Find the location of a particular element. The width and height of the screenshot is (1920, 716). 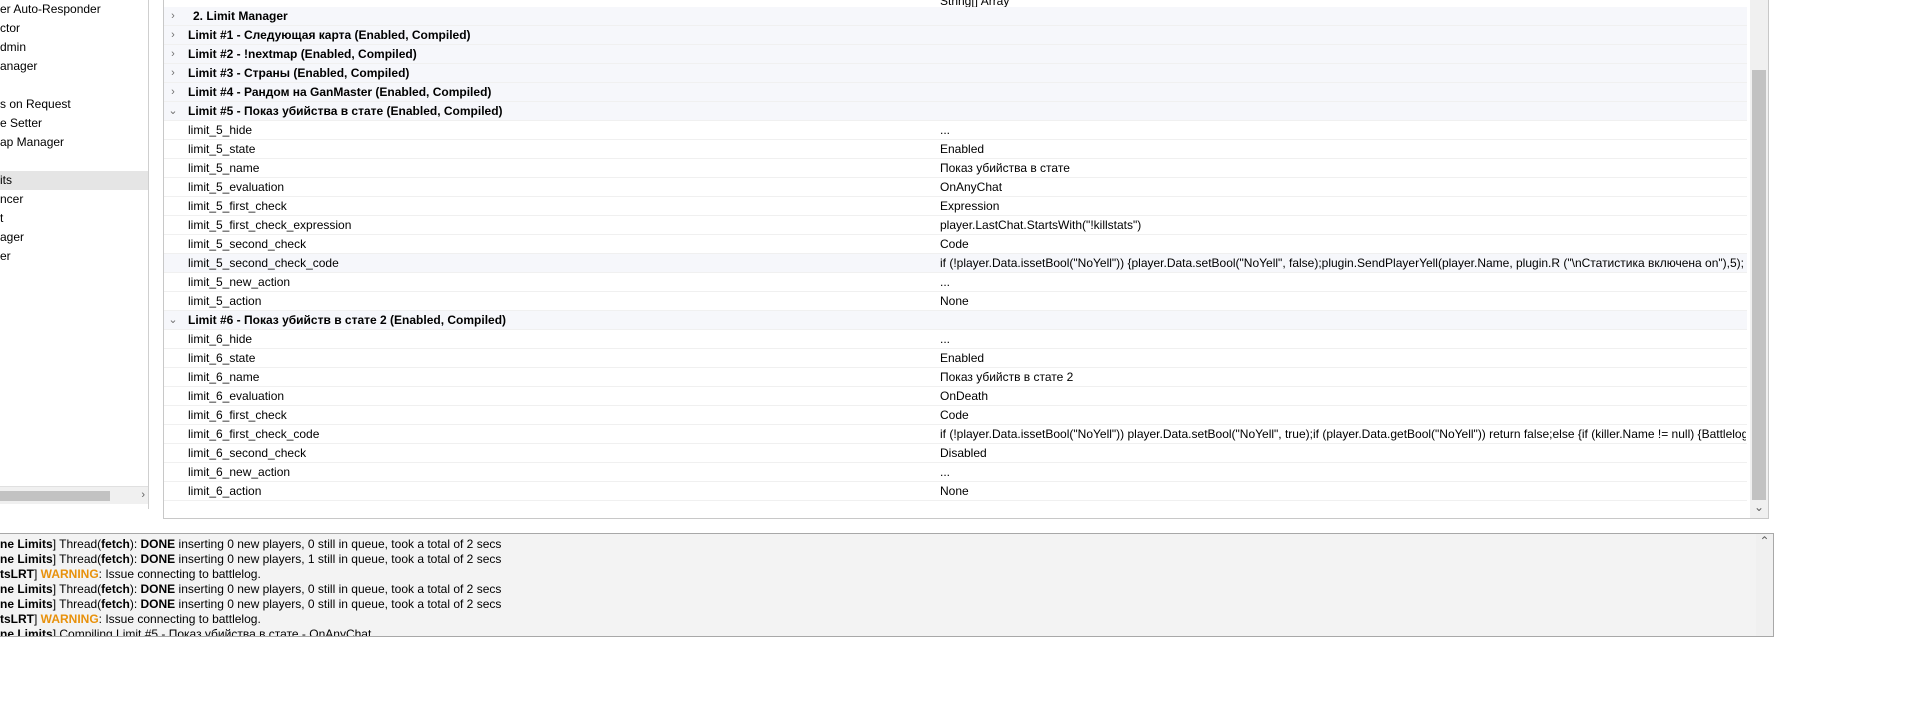

log-thread: Thread( is located at coordinates (80, 604).